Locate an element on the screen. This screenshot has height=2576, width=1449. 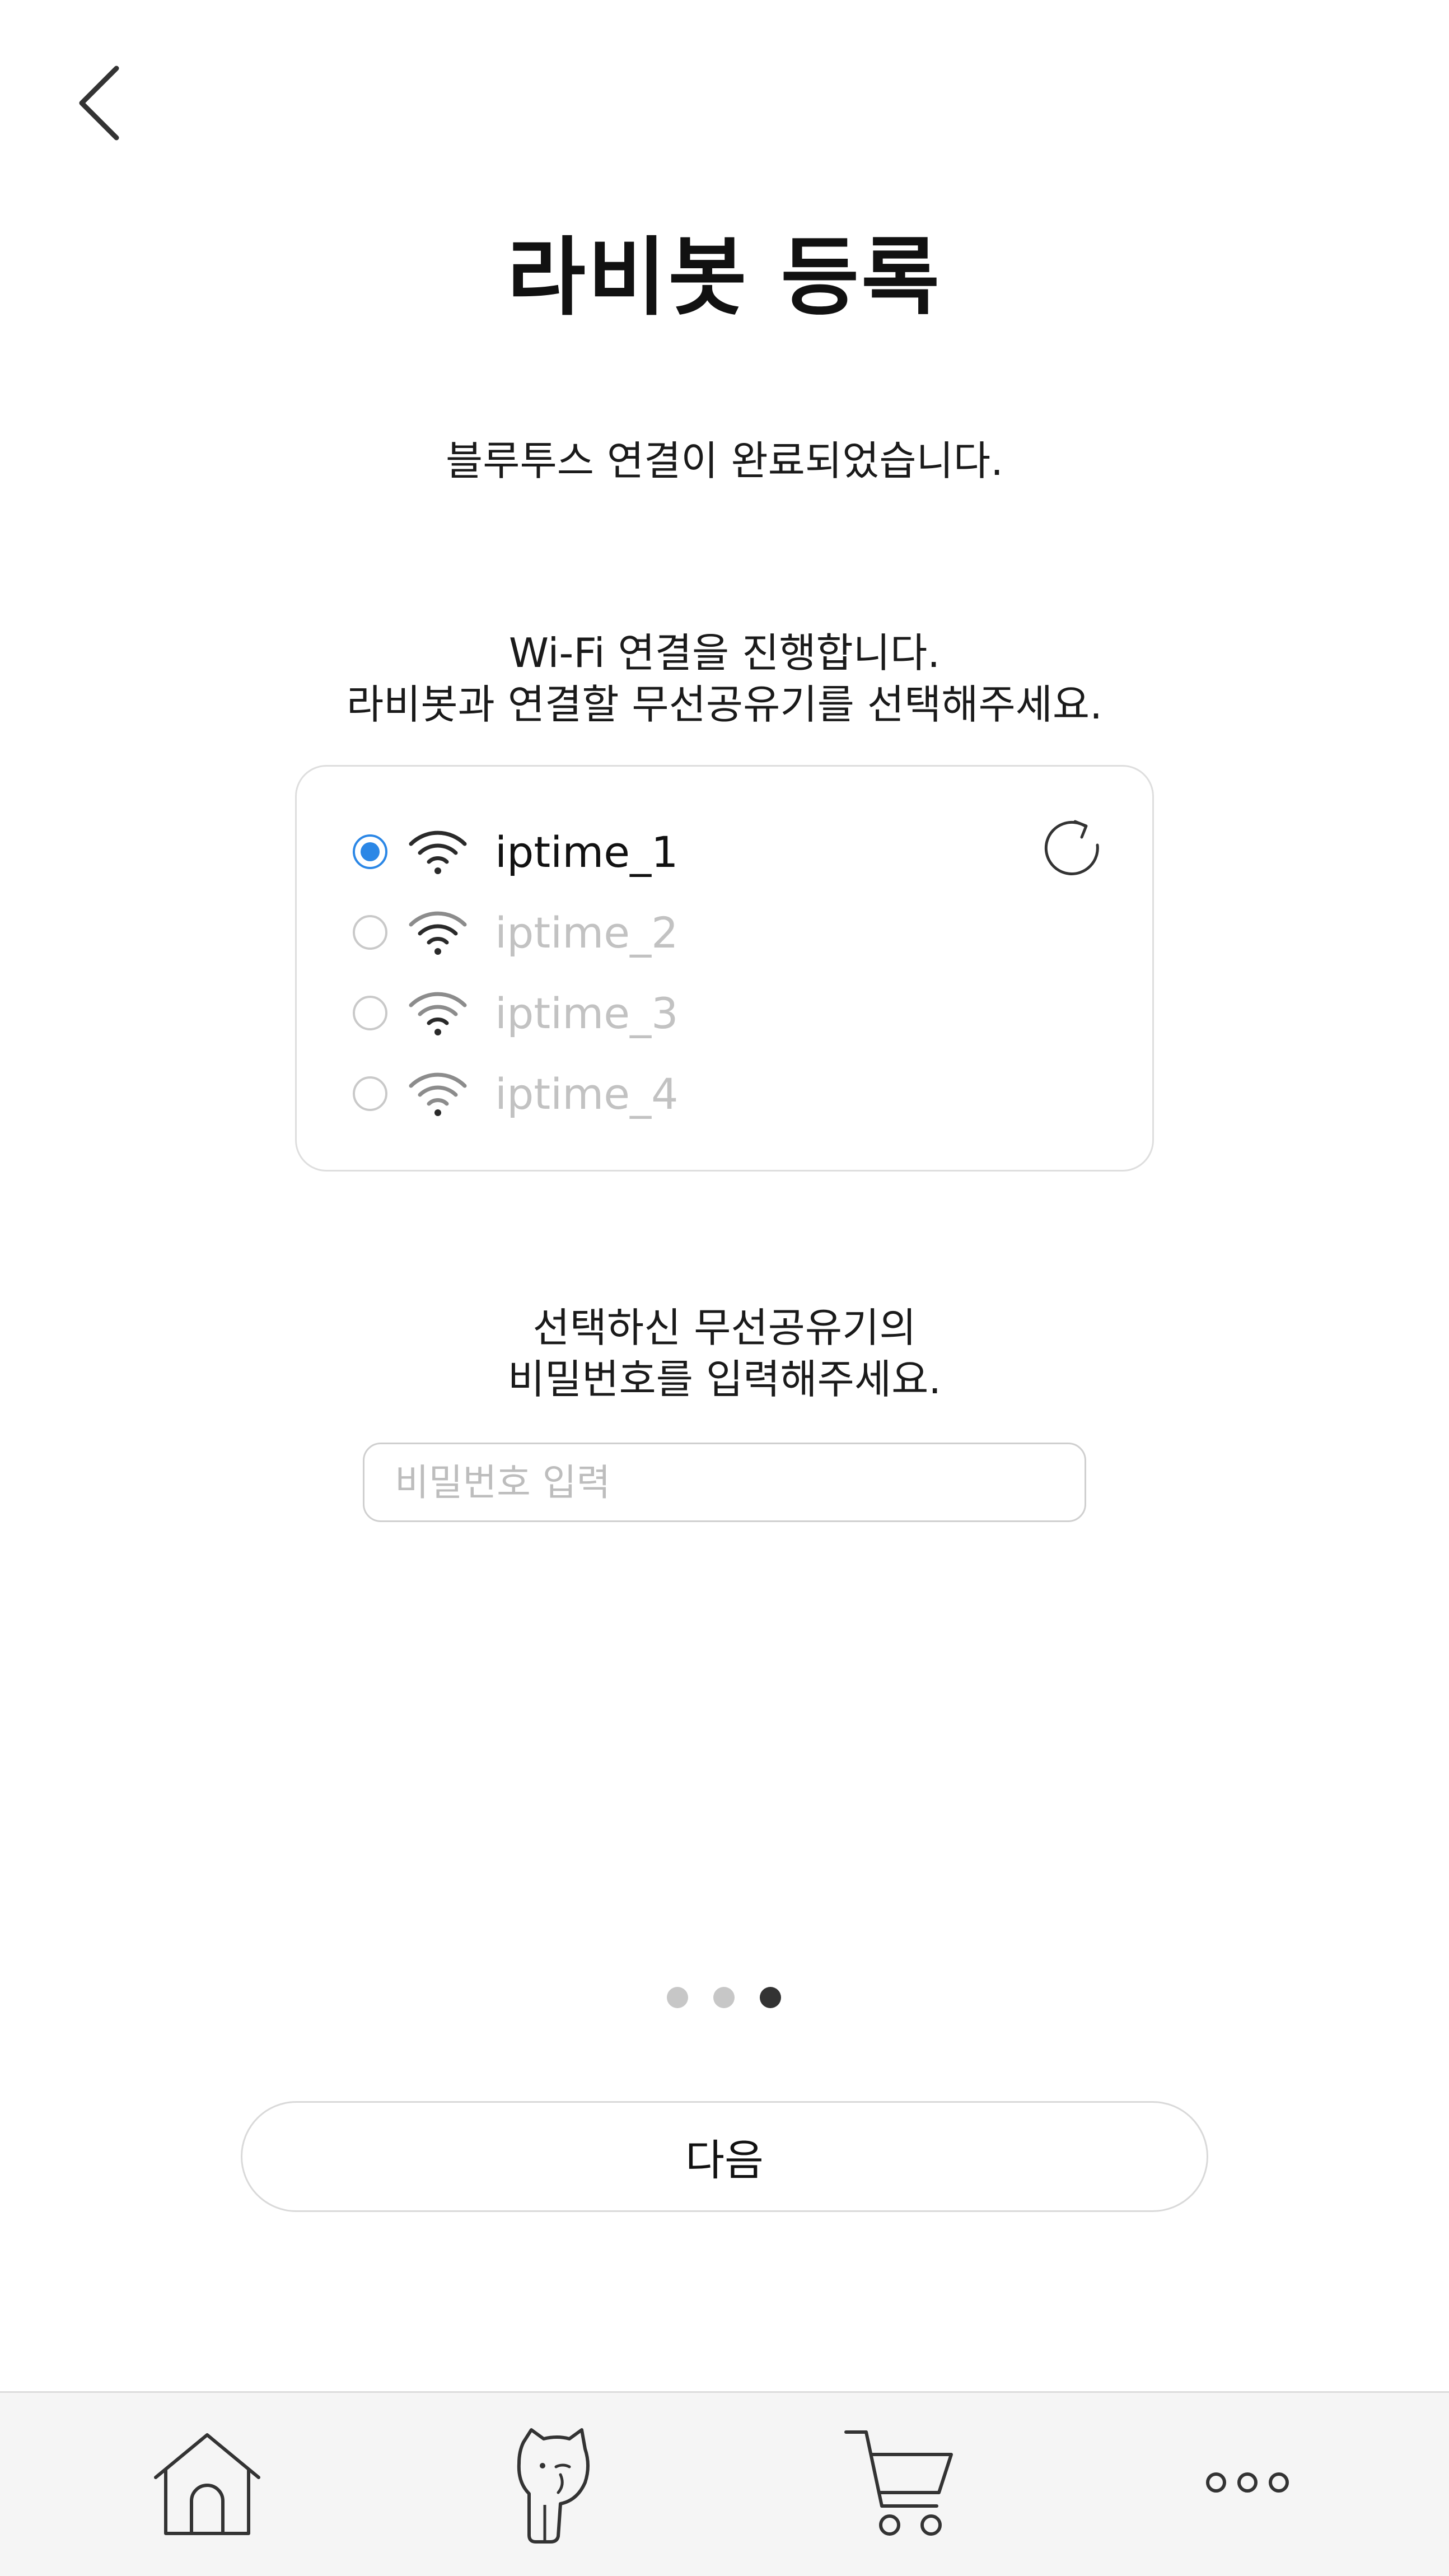
nav-cart is located at coordinates (899, 2485).